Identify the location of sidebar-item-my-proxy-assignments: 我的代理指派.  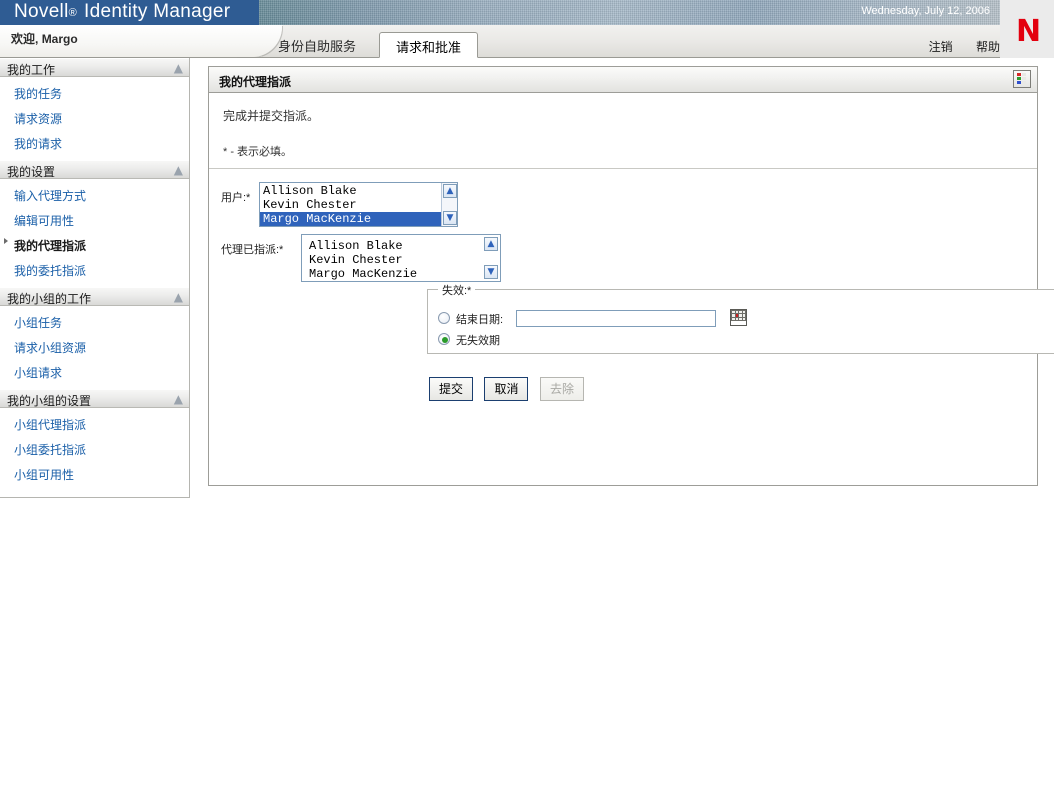
(94, 245).